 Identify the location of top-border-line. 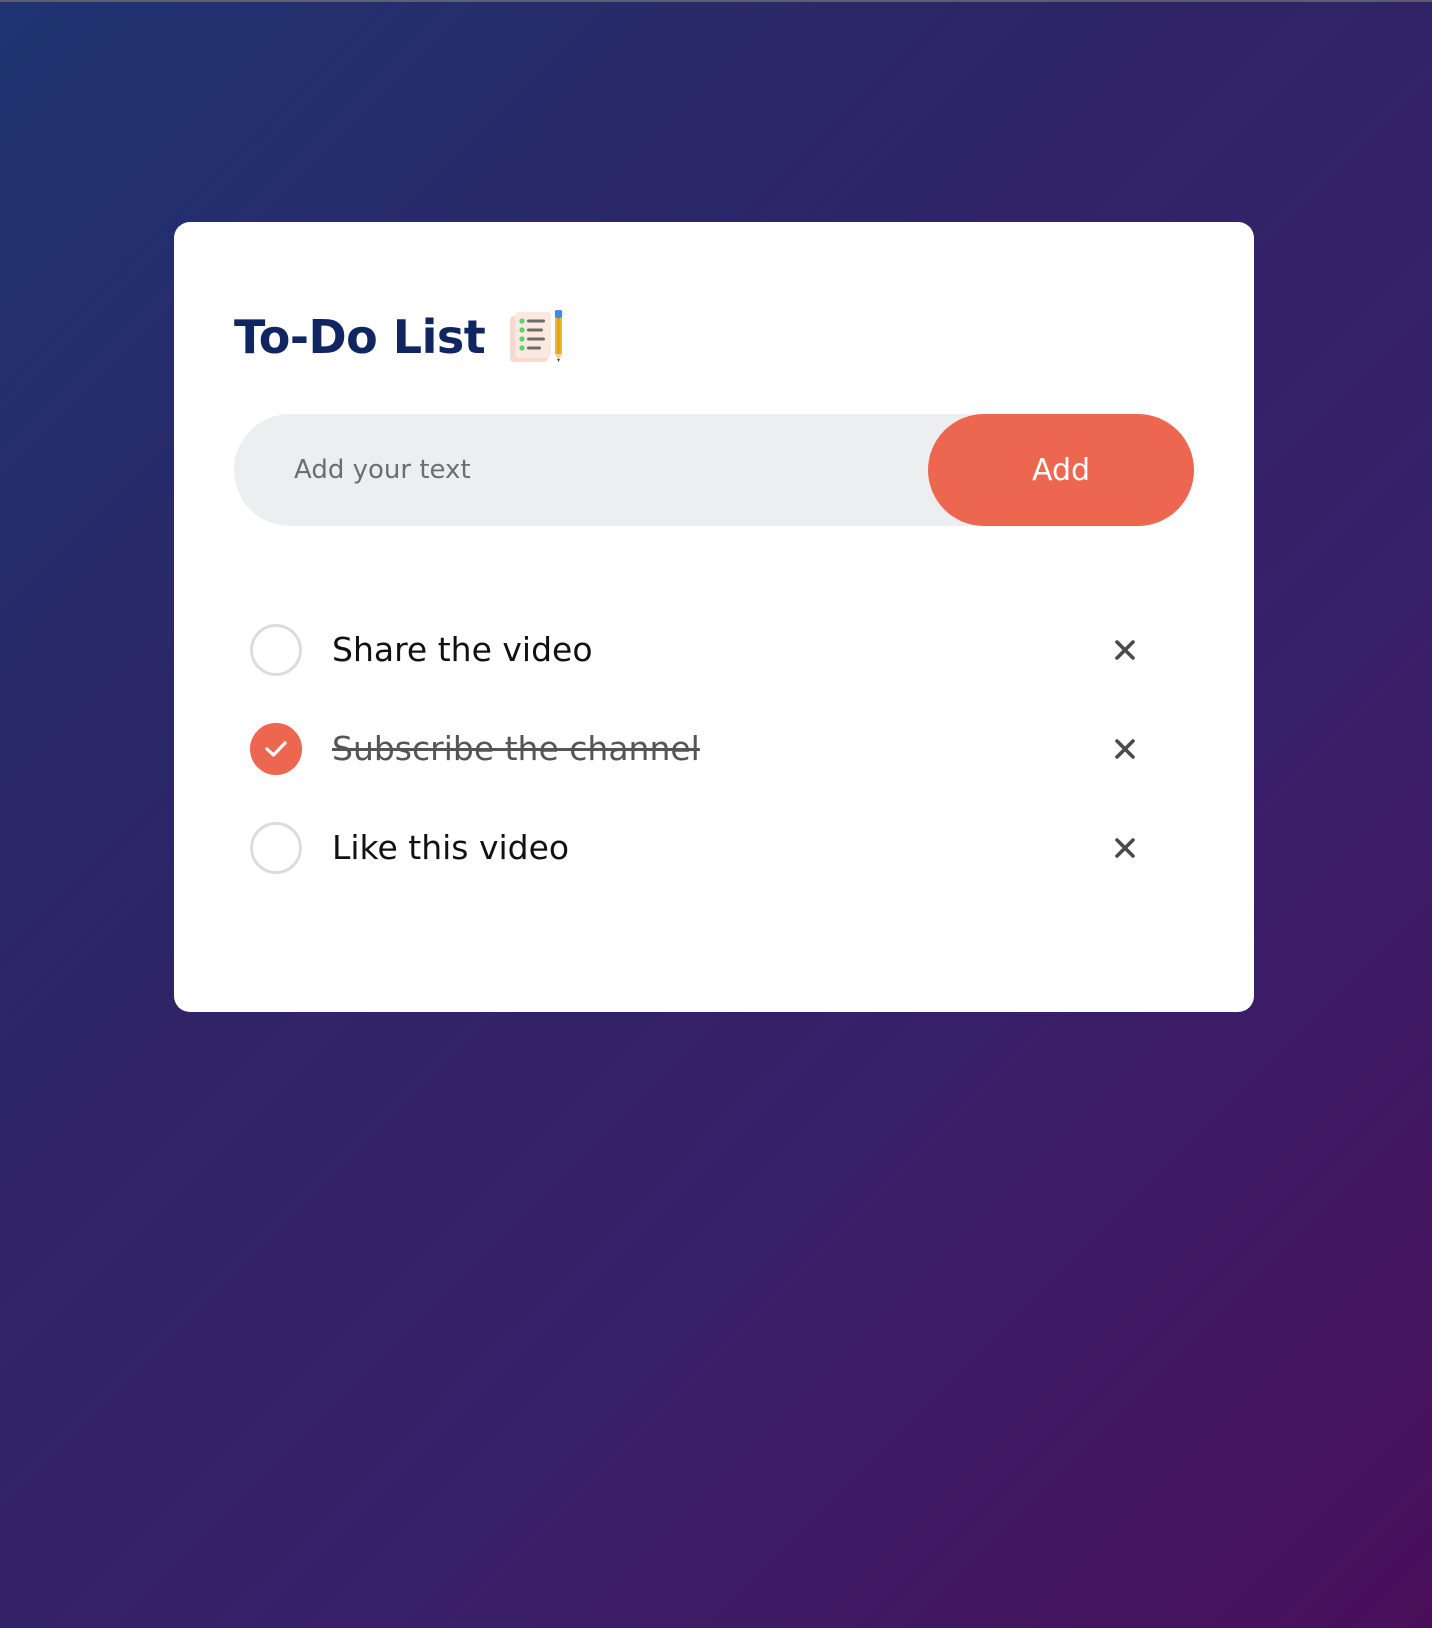
(716, 1).